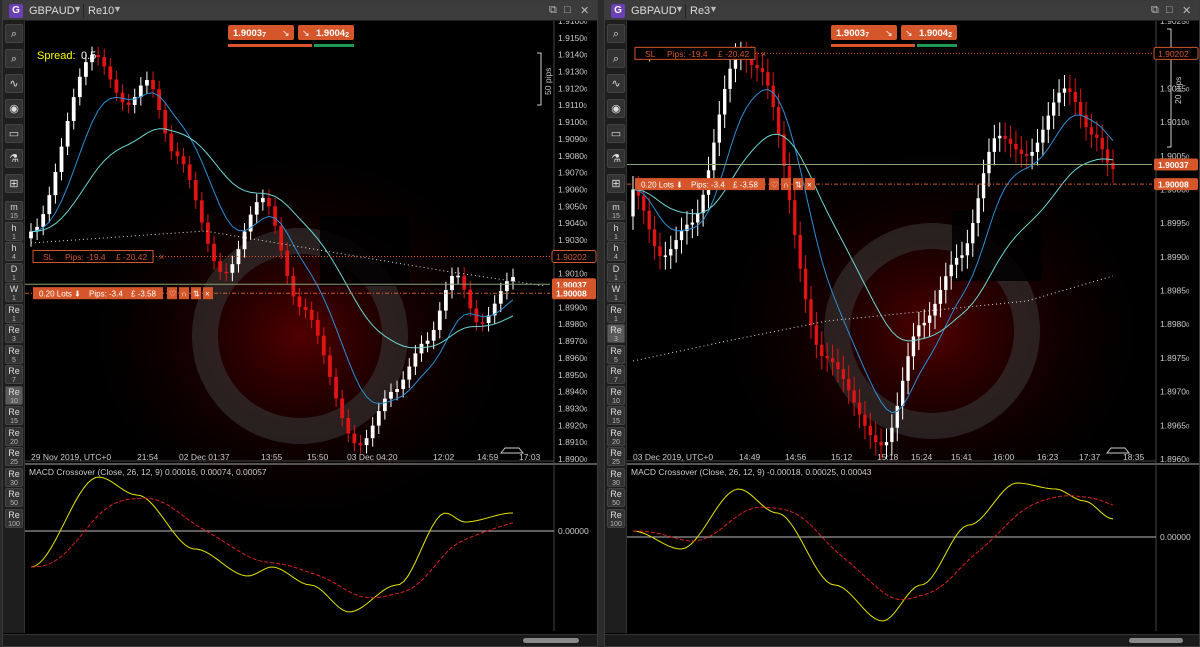 This screenshot has height=647, width=1200. I want to click on time-axis-label: 15:41, so click(962, 457).